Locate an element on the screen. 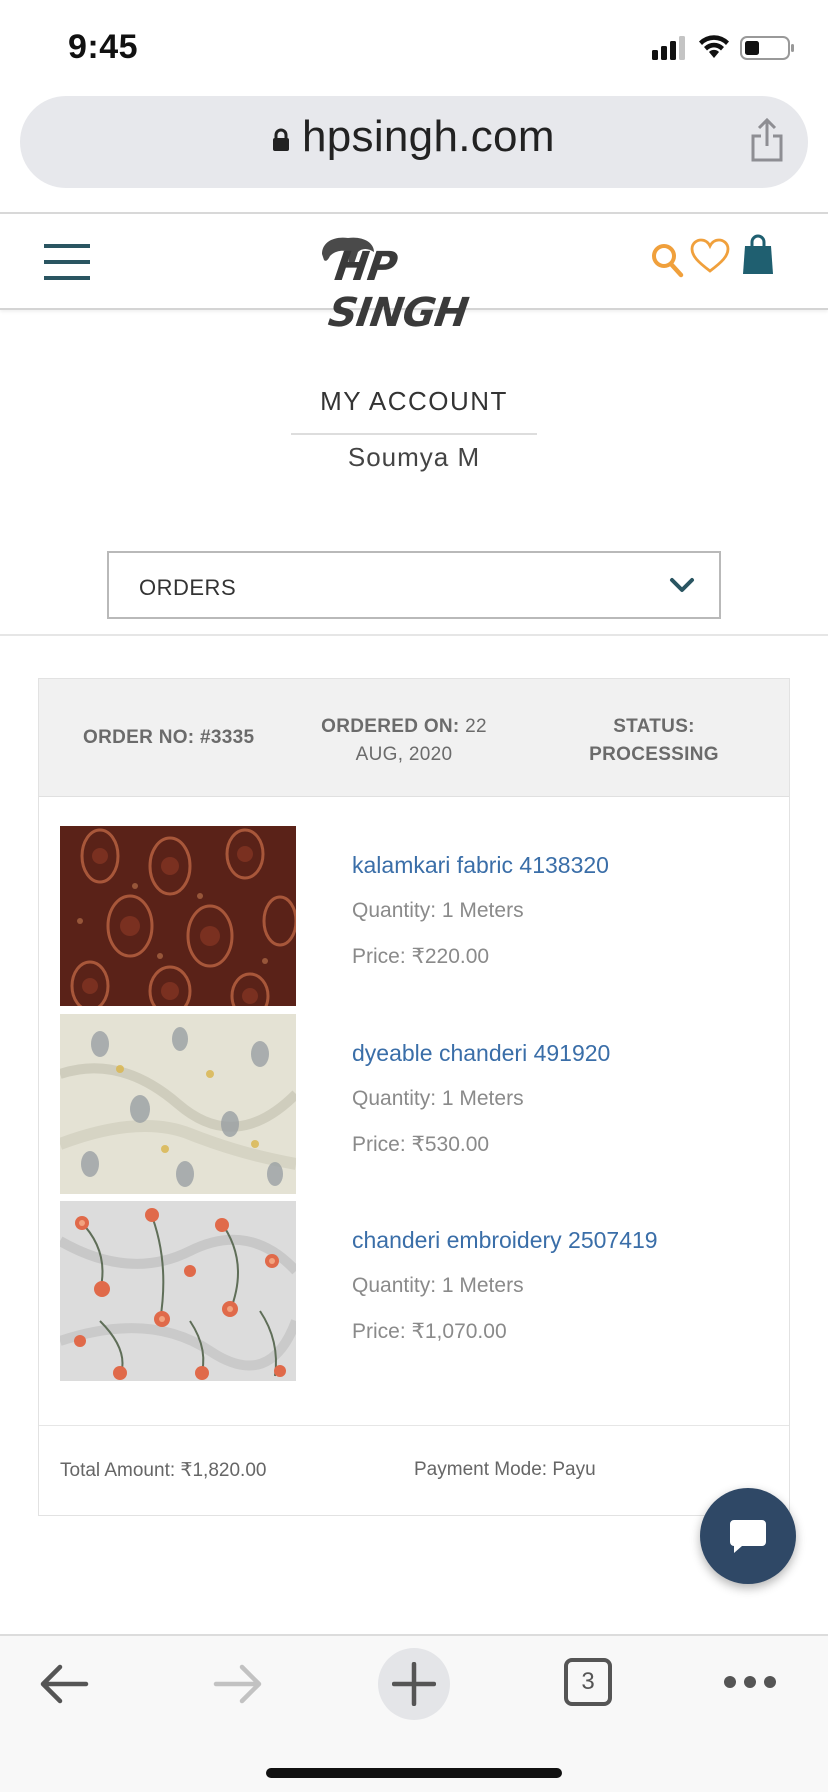 The height and width of the screenshot is (1792, 828). account-rule is located at coordinates (414, 434).